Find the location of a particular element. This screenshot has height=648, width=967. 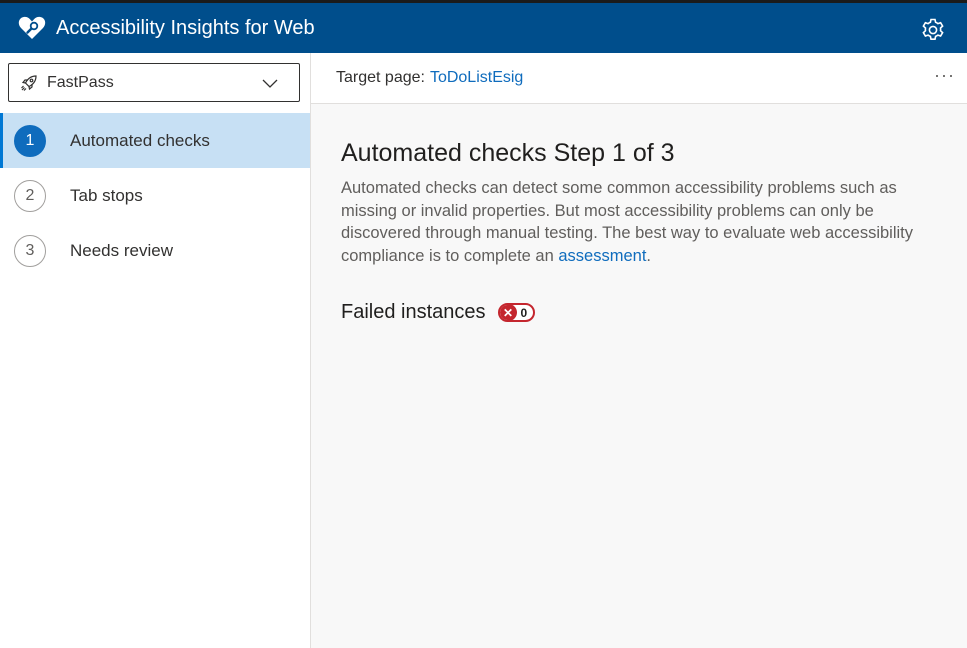

failed-instances-section: Failed instances ✕ 0 is located at coordinates (438, 312).